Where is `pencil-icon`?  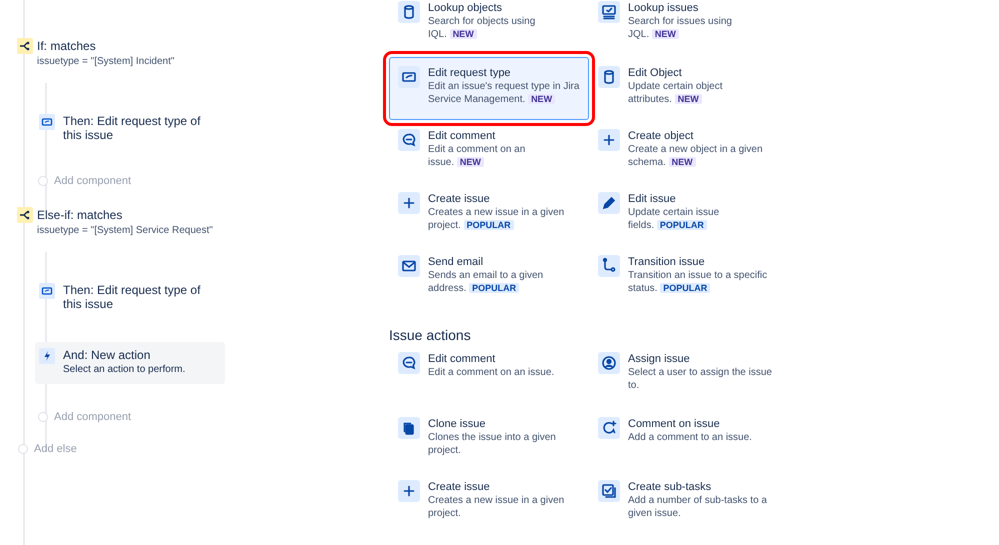
pencil-icon is located at coordinates (609, 203).